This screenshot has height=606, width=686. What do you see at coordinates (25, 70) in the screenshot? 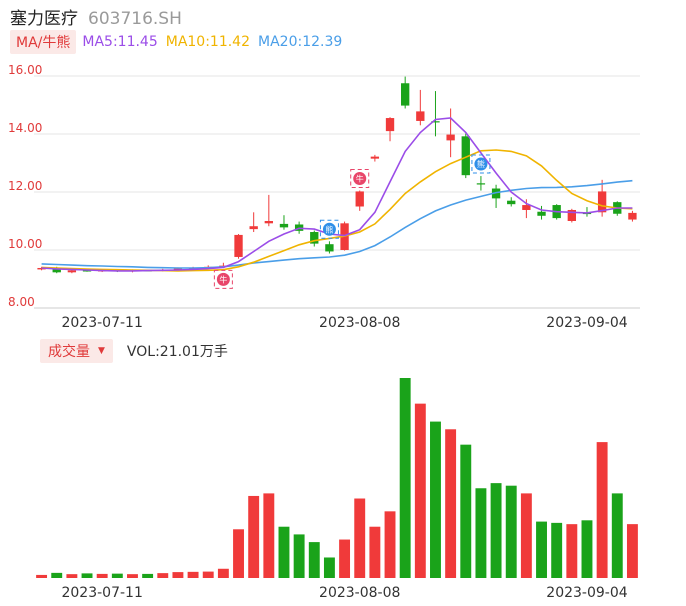
I see `y-tick-label: 16.00` at bounding box center [25, 70].